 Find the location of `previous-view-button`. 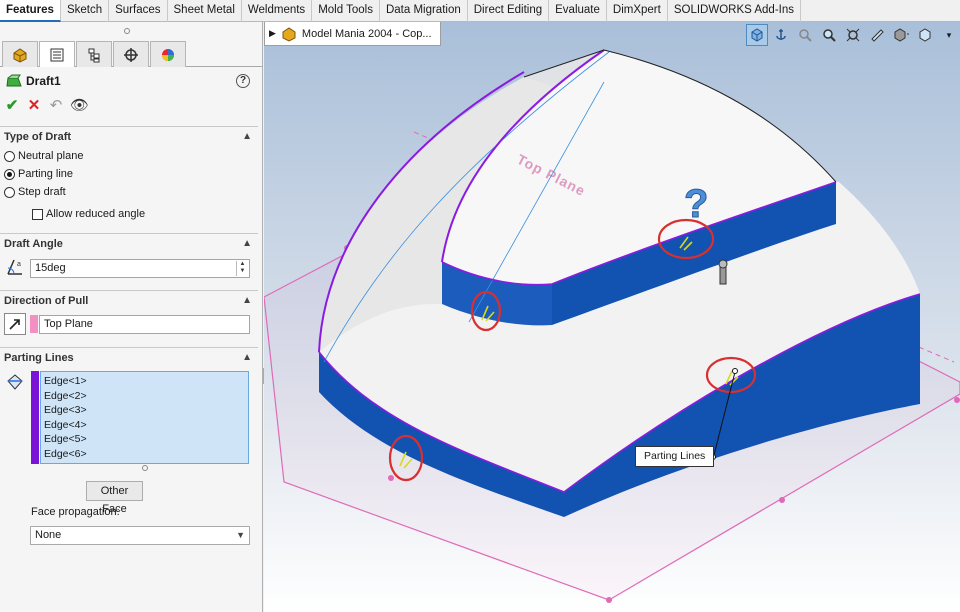

previous-view-button is located at coordinates (853, 35).